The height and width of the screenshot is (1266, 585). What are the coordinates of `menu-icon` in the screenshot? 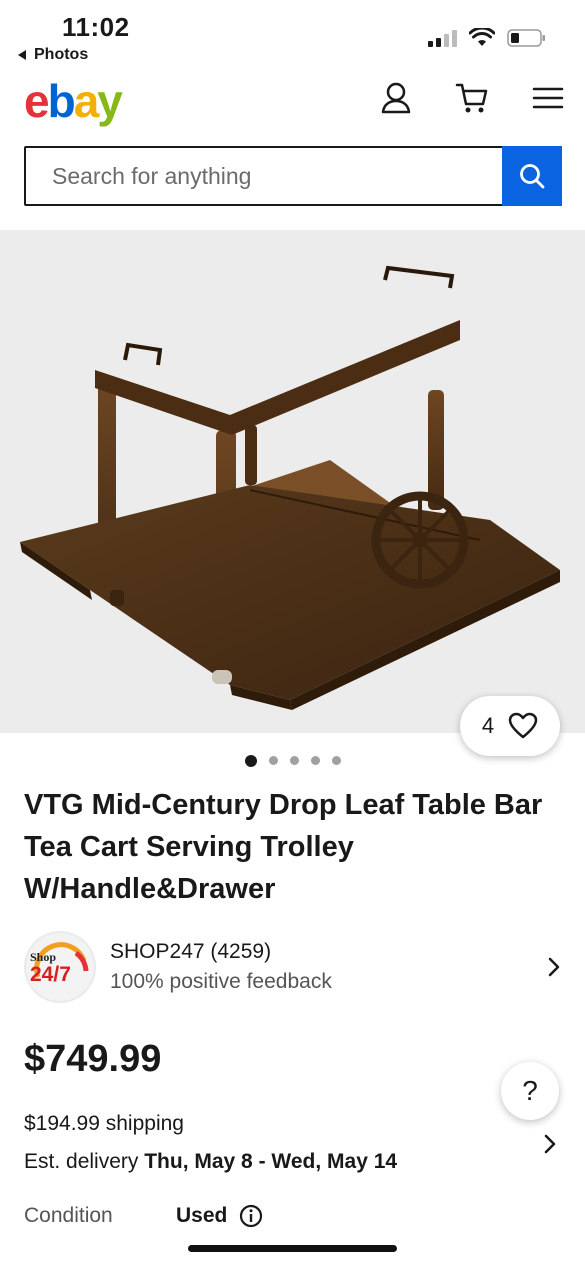 It's located at (548, 98).